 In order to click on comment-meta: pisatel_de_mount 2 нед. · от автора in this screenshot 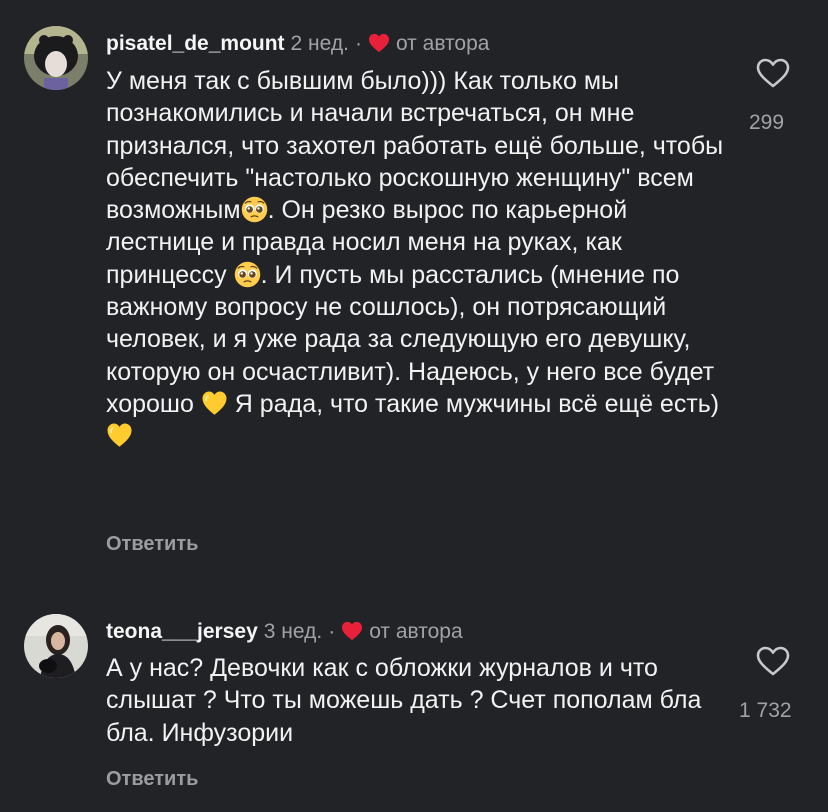, I will do `click(297, 45)`.